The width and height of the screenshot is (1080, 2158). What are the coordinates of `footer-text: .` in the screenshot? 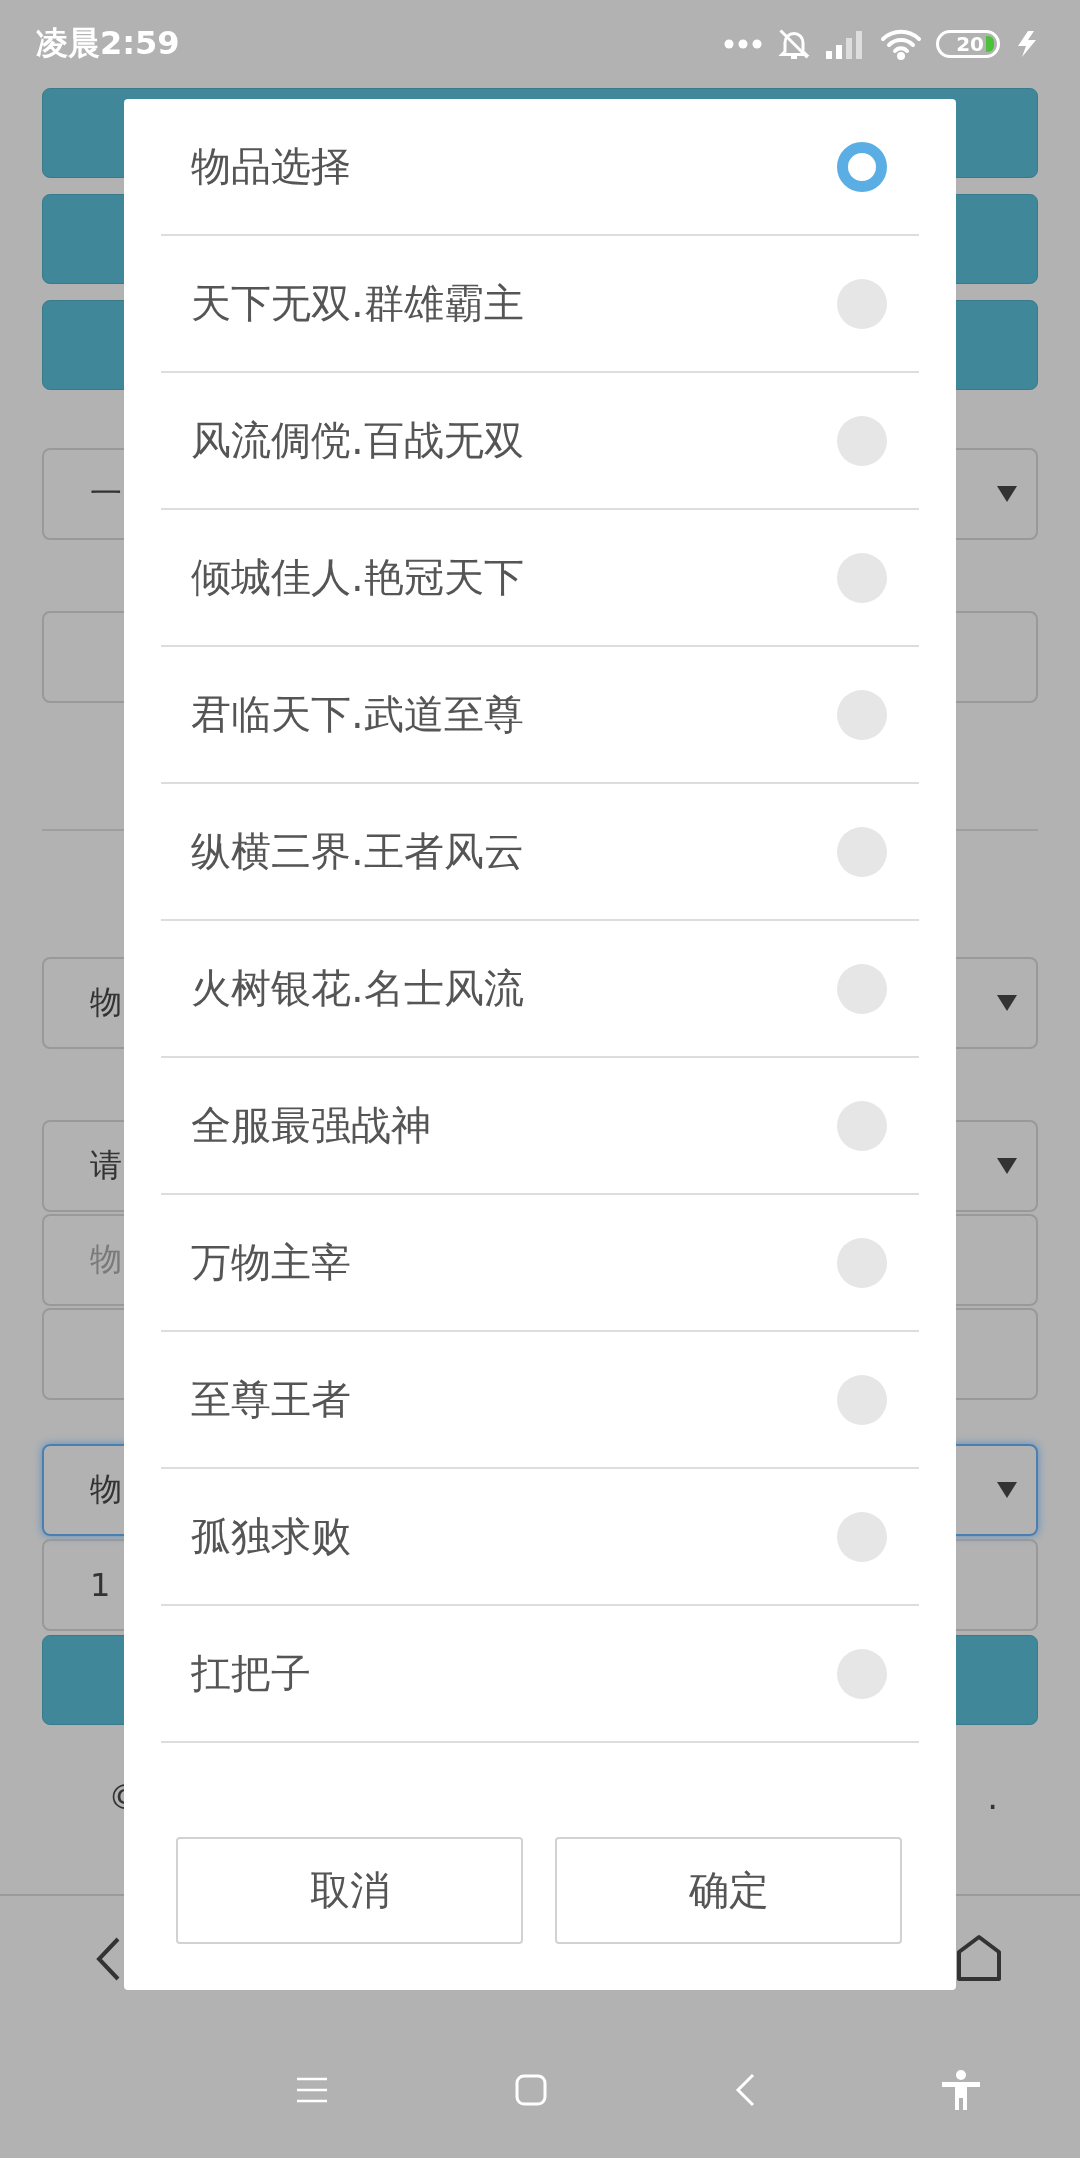 It's located at (992, 1797).